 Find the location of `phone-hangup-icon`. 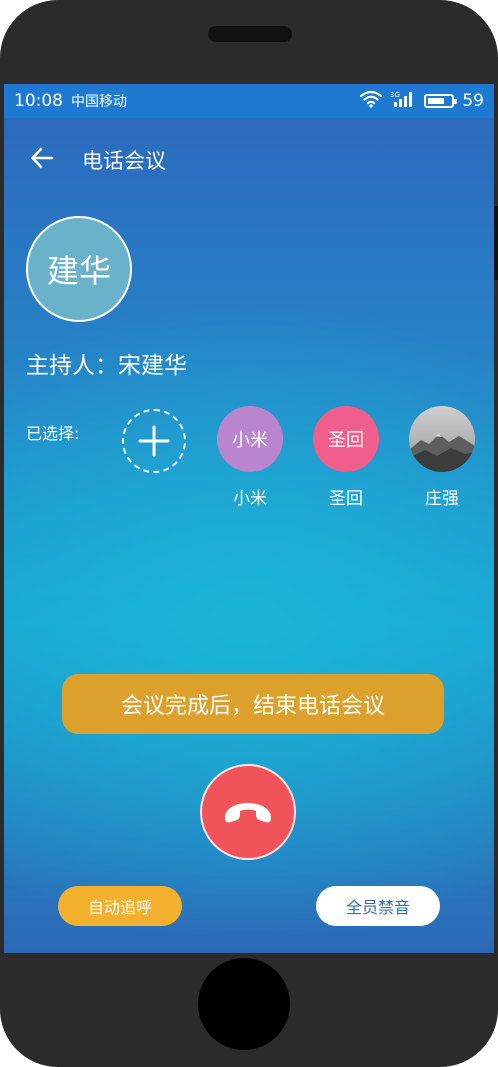

phone-hangup-icon is located at coordinates (248, 813).